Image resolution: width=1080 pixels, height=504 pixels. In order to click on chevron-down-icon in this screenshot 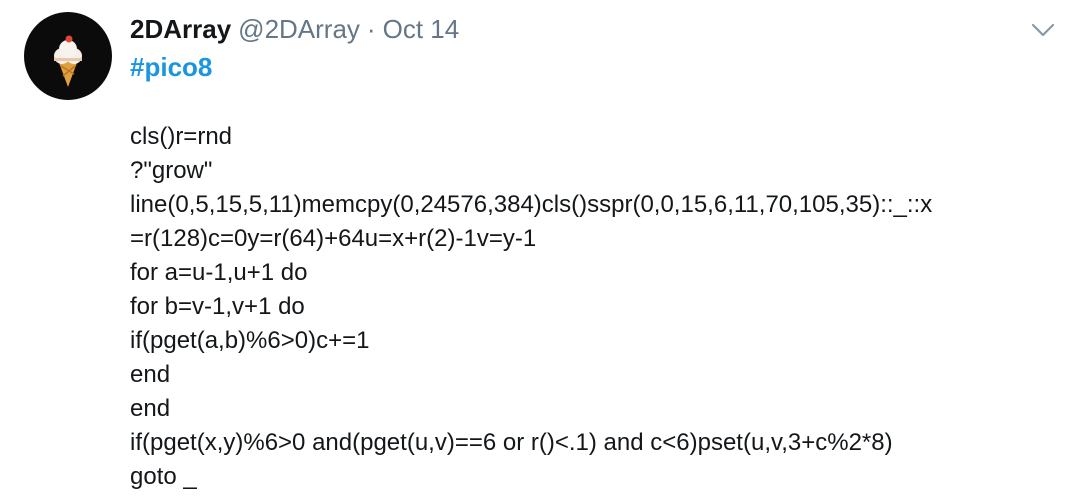, I will do `click(1043, 30)`.